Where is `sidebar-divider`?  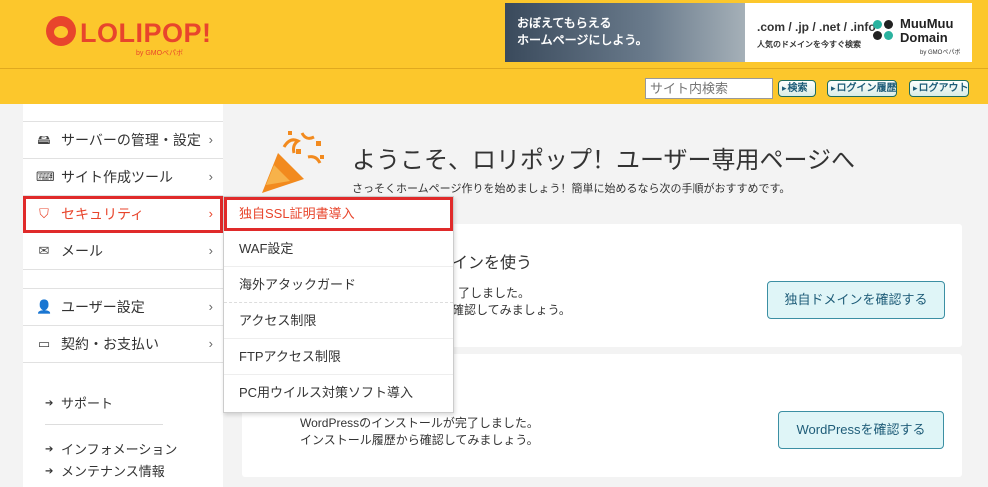
sidebar-divider is located at coordinates (104, 424).